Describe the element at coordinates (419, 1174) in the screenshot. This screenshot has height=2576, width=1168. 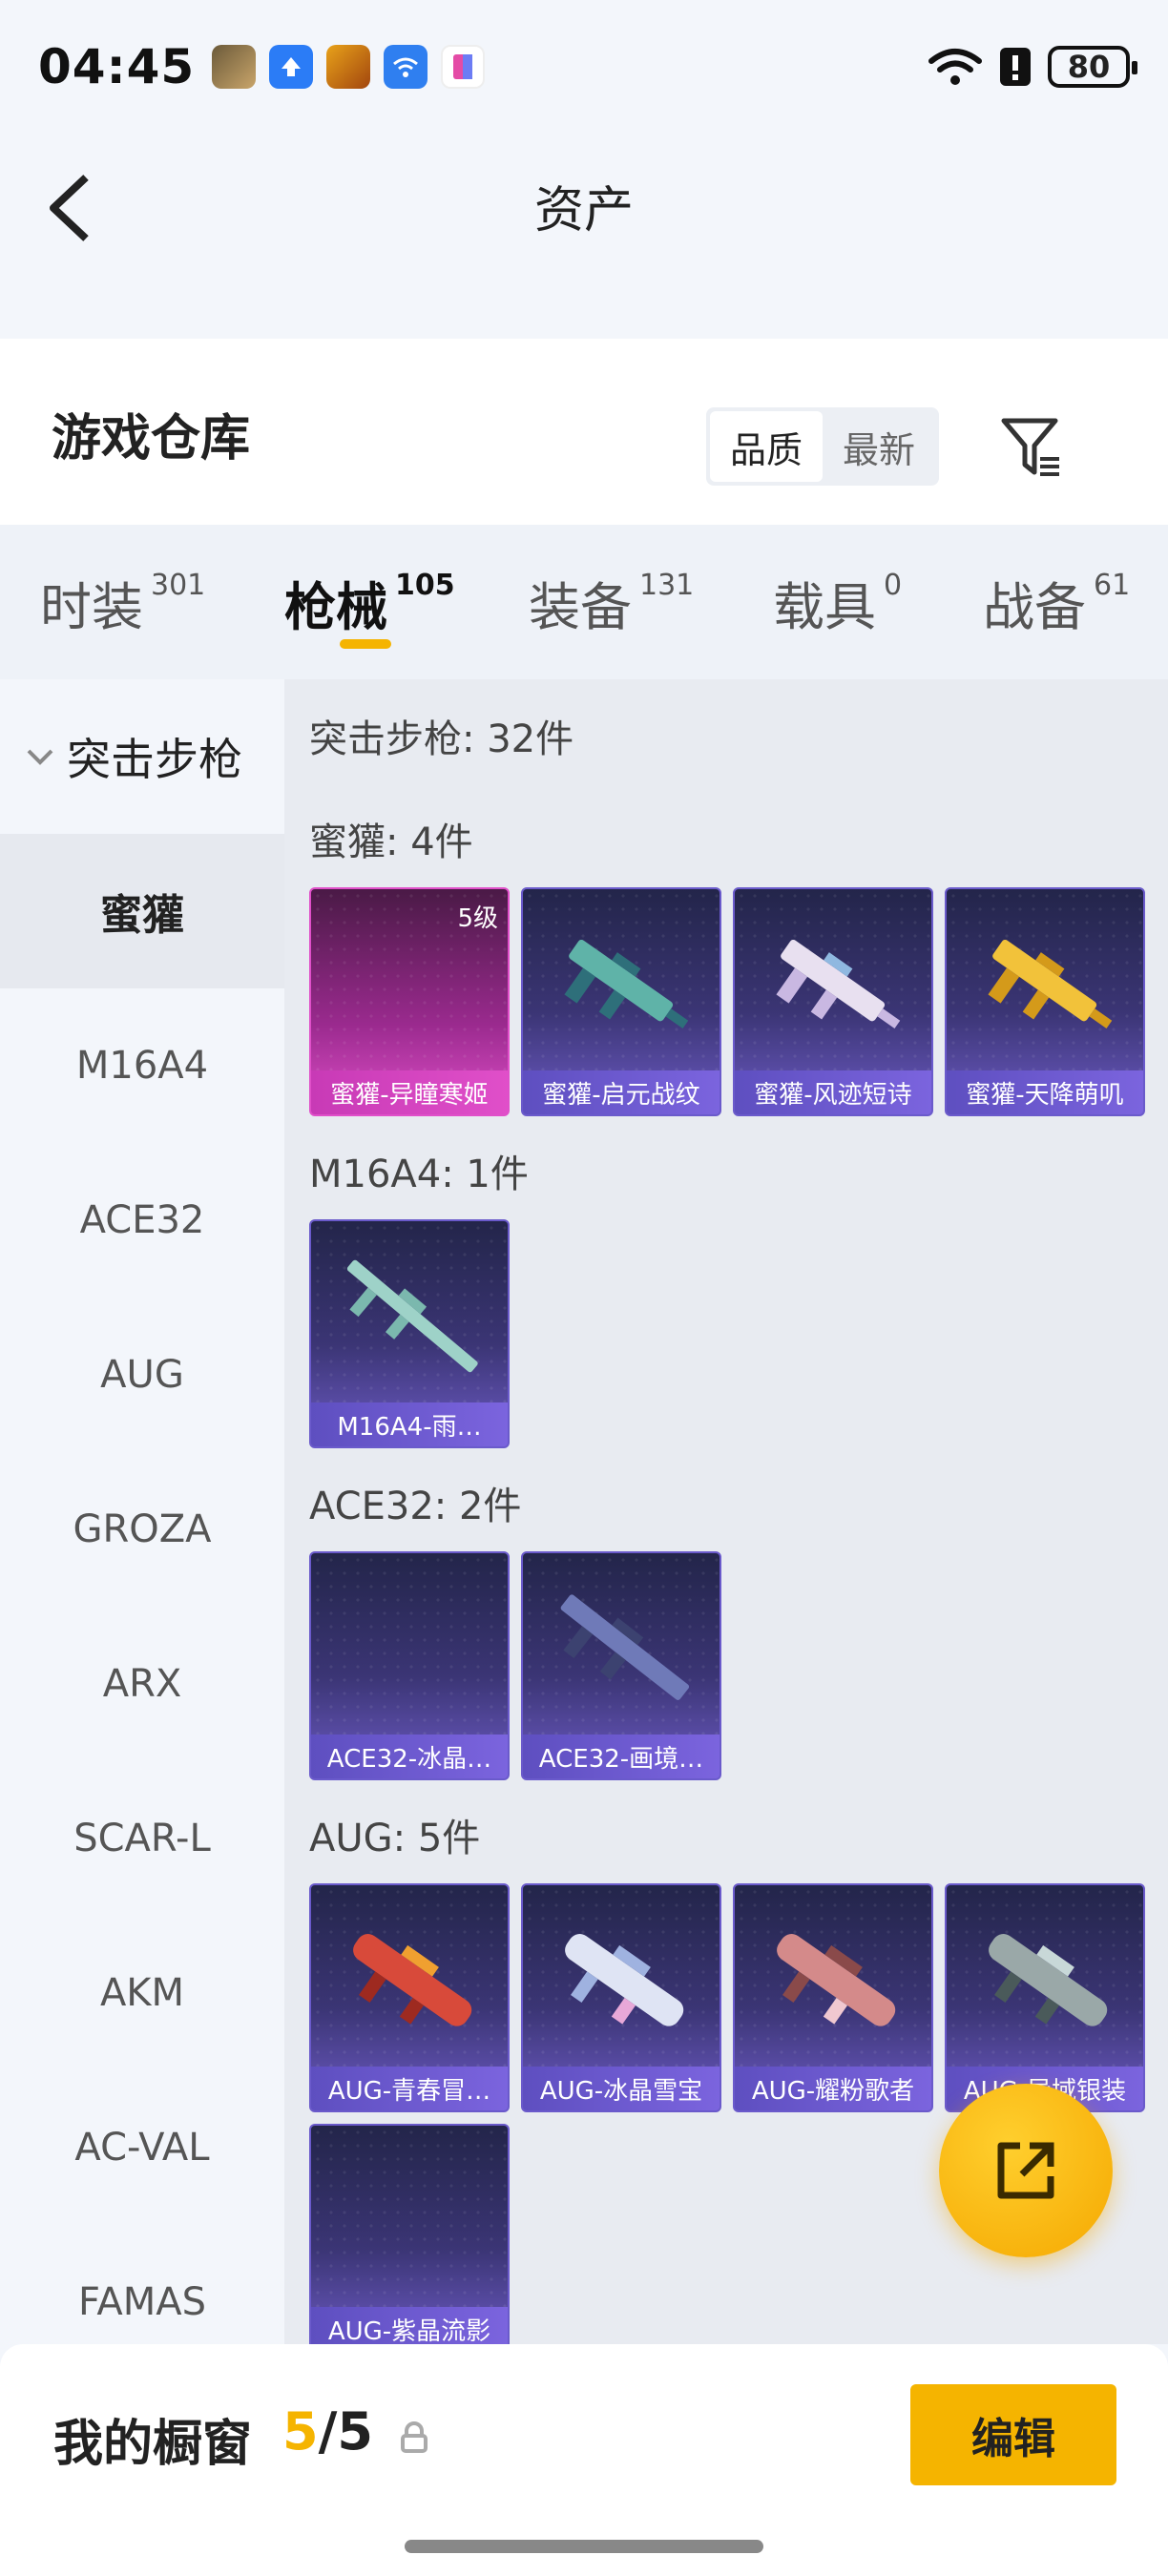
I see `section-heading: M16A4: 1件` at that location.